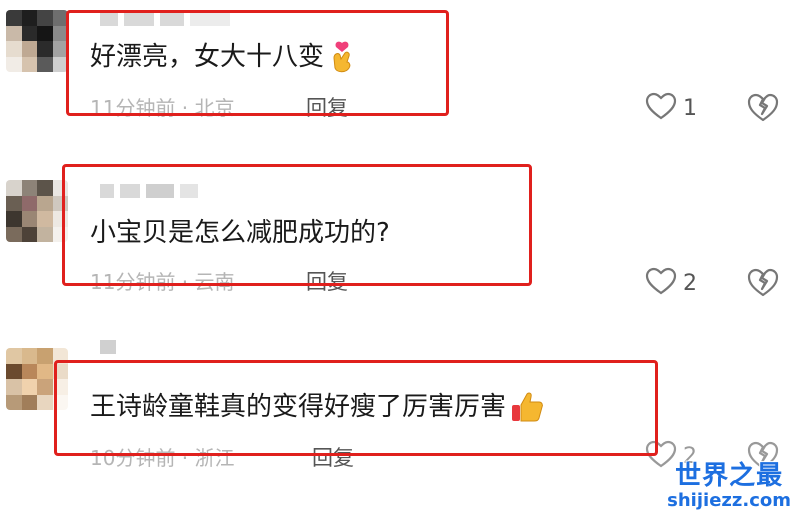 The image size is (799, 517). What do you see at coordinates (108, 347) in the screenshot?
I see `username` at bounding box center [108, 347].